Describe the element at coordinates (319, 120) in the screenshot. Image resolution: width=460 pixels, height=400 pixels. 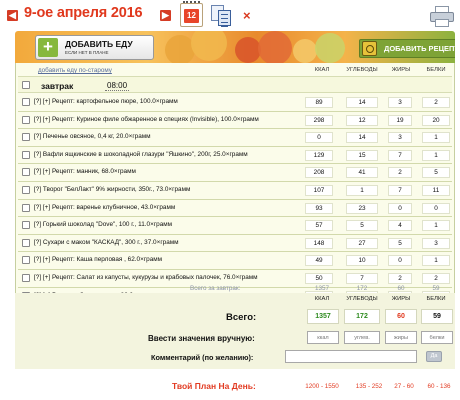
I see `cell-kcal: 298` at that location.